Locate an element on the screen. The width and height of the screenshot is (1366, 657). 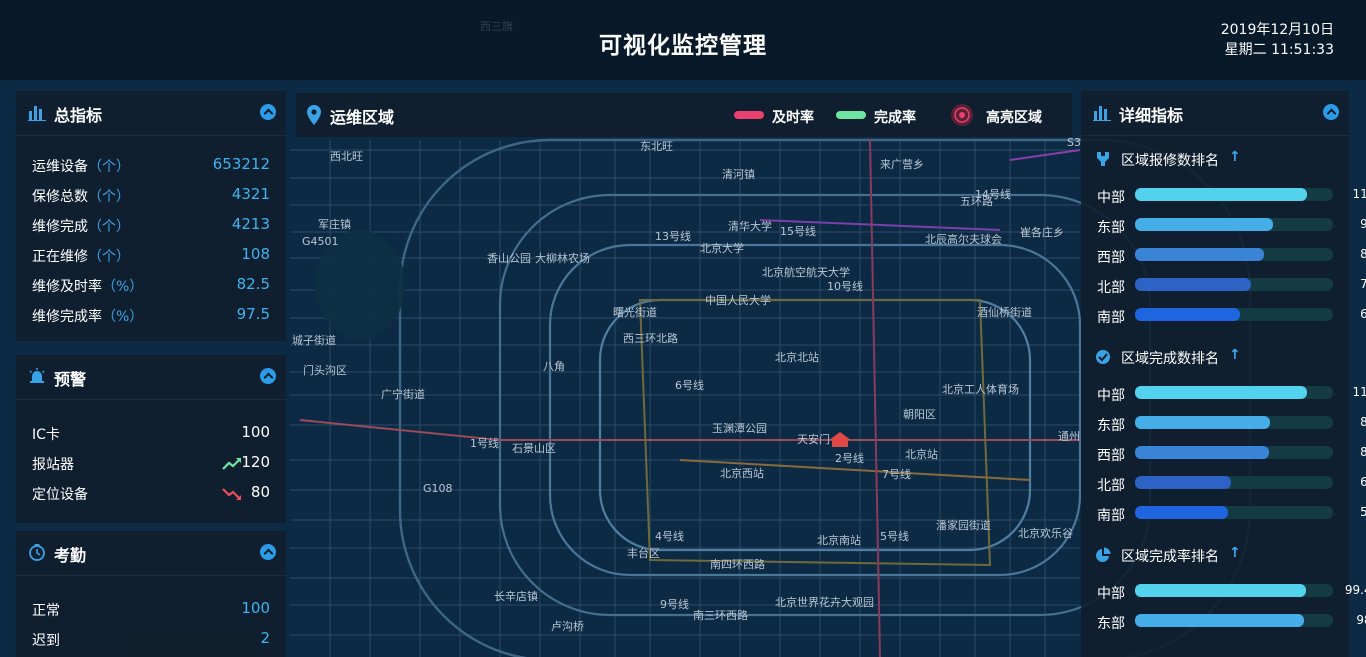
ranking-row: 北部 618 is located at coordinates (1223, 483).